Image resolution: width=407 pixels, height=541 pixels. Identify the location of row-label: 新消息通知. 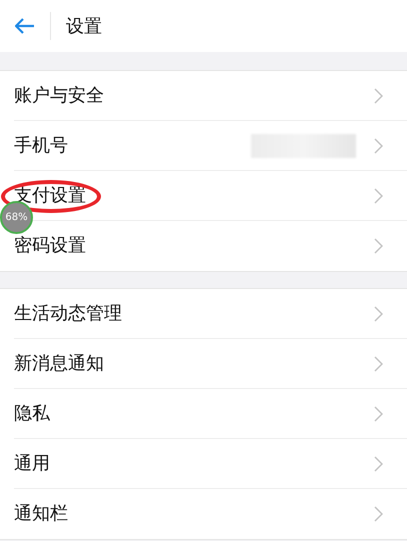
(59, 364).